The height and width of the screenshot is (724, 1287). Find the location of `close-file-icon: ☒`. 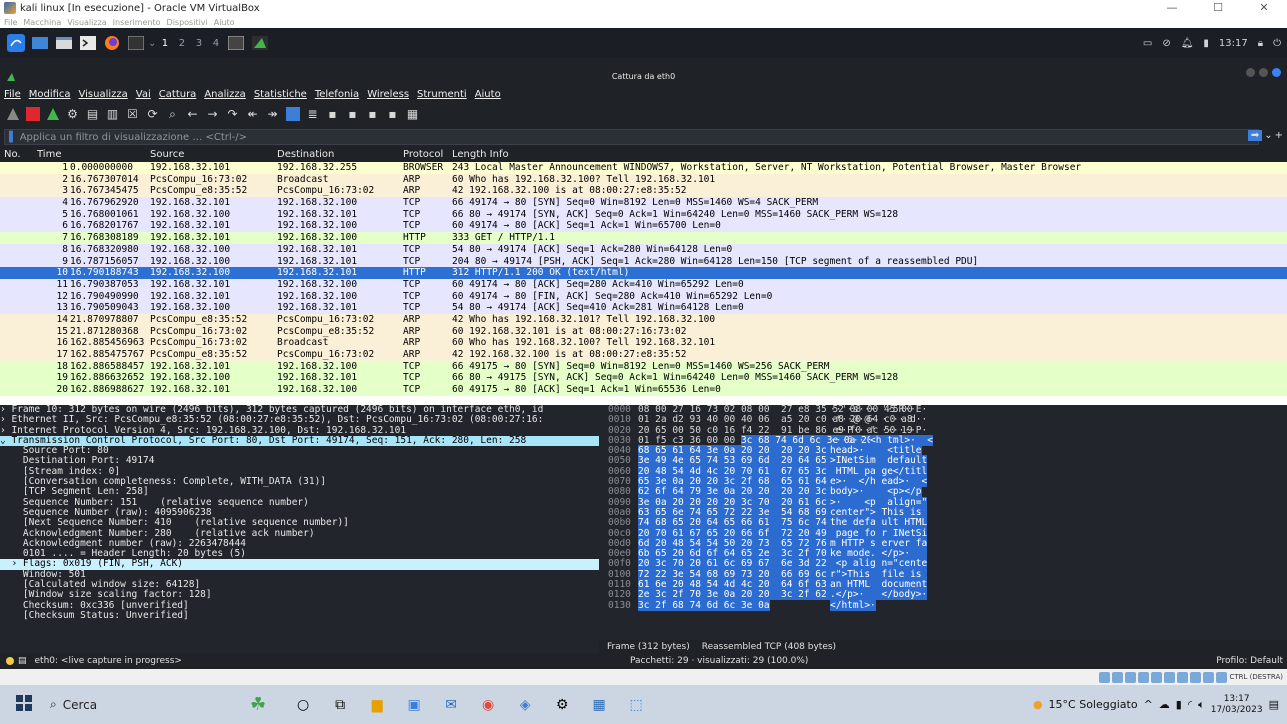

close-file-icon: ☒ is located at coordinates (132, 114).